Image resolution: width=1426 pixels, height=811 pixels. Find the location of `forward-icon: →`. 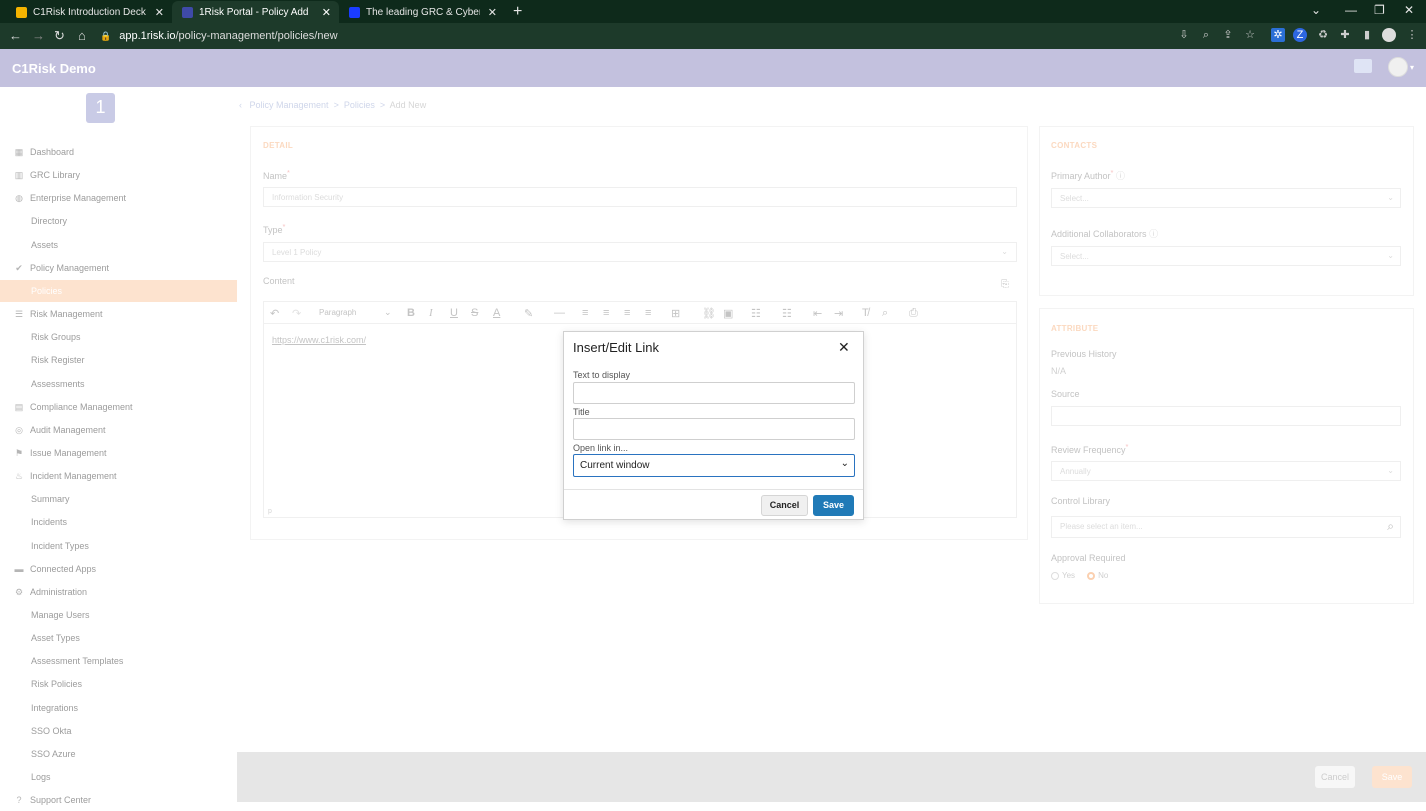

forward-icon: → is located at coordinates (38, 35).